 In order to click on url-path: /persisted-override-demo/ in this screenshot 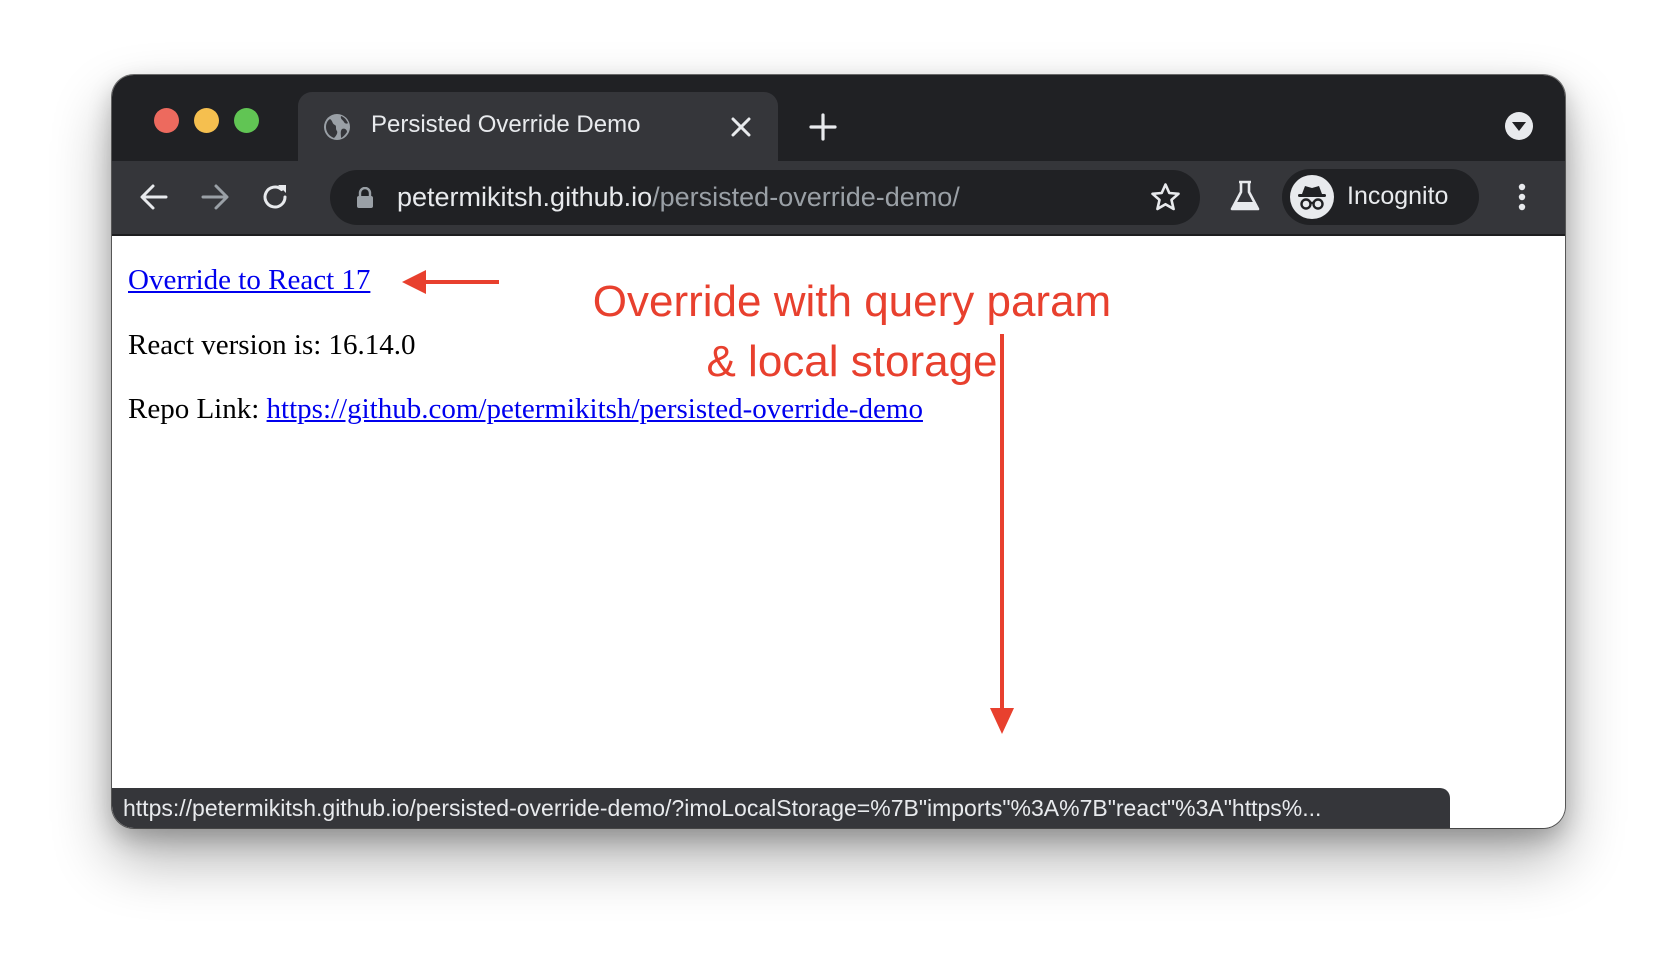, I will do `click(806, 197)`.